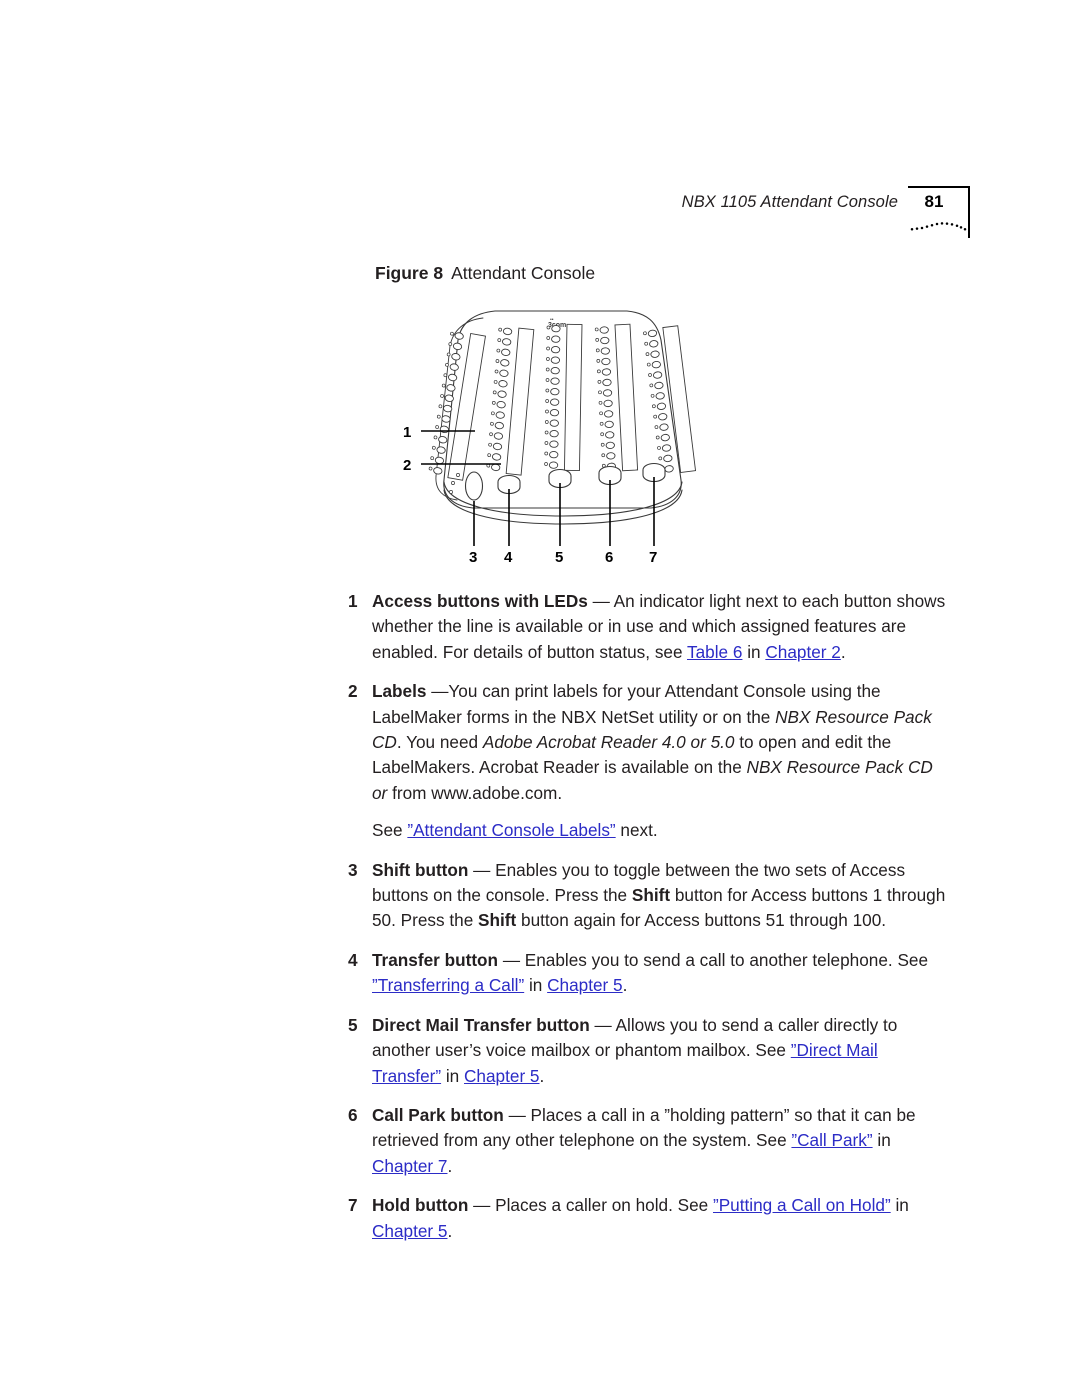  Describe the element at coordinates (511, 830) in the screenshot. I see `cross-reference-link: ”Attendant Console Labels”` at that location.